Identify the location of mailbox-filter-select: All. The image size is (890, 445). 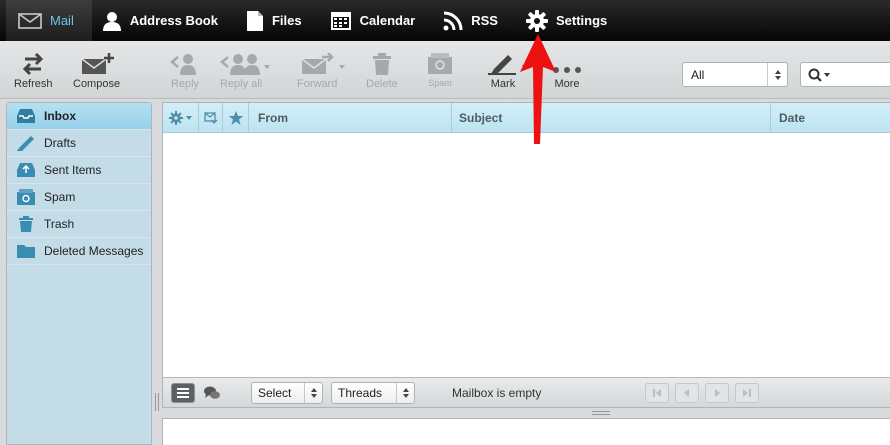
(735, 74).